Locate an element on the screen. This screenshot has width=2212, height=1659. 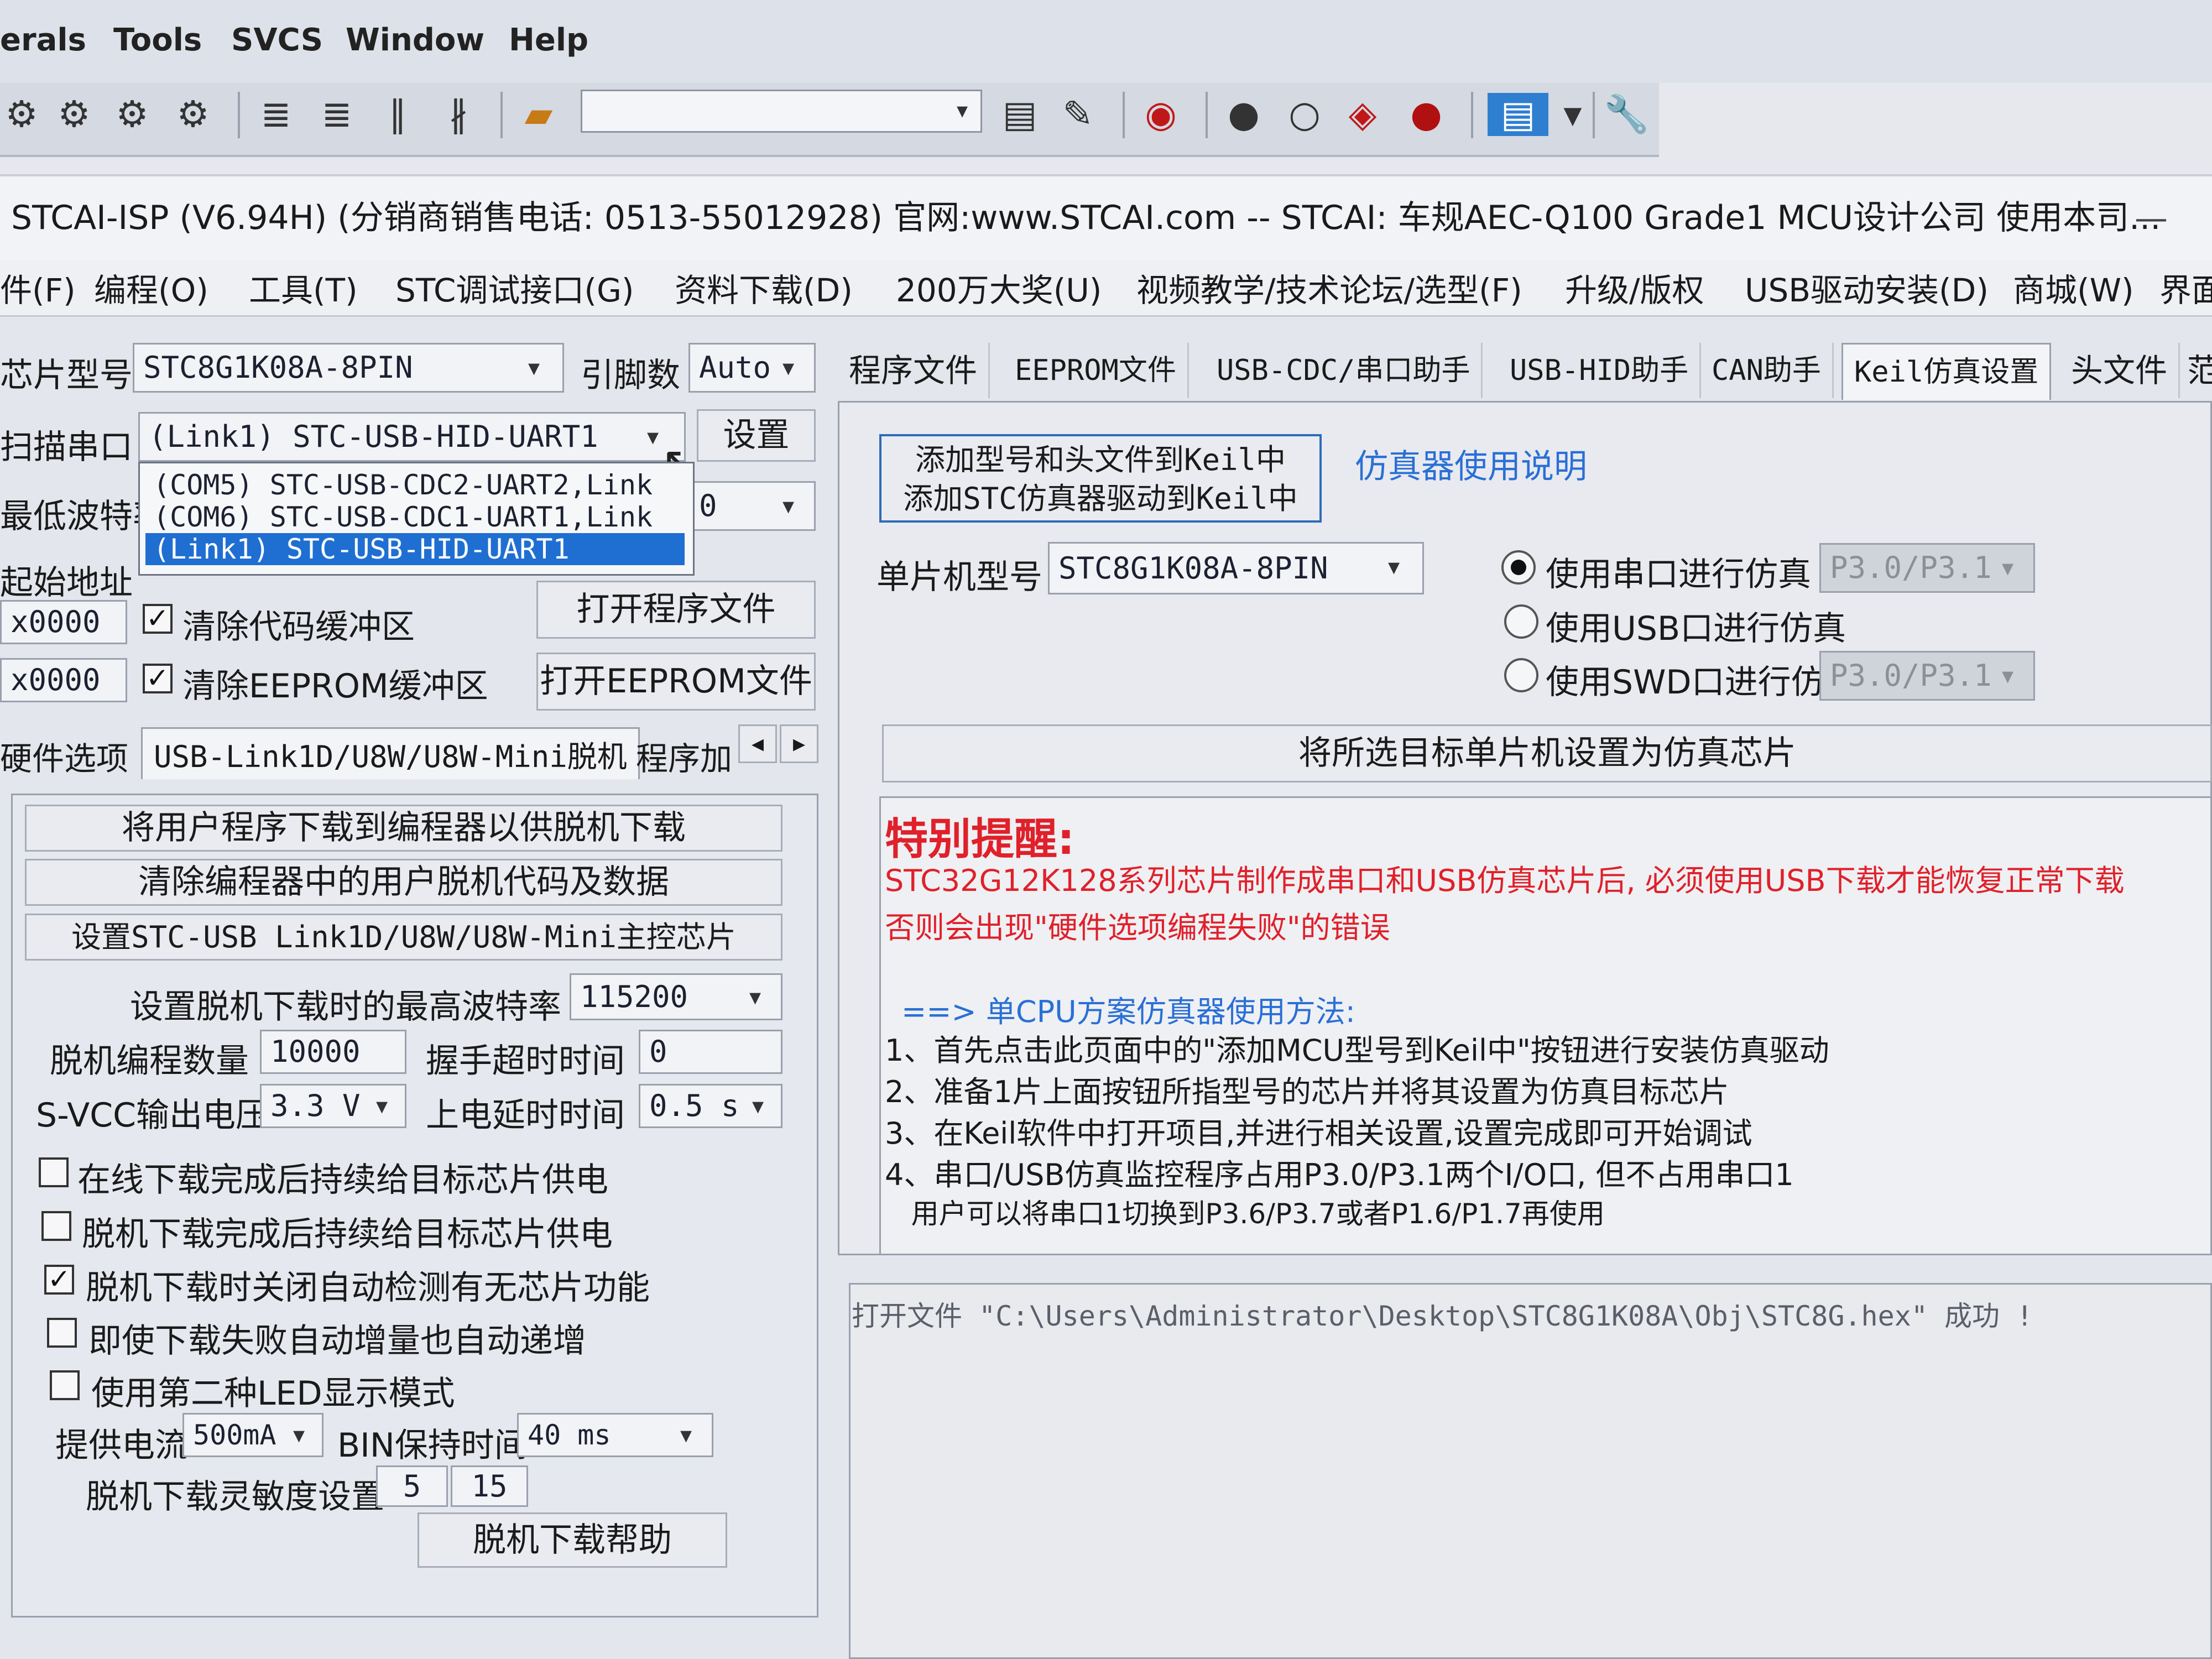
build-icon: ⚙ is located at coordinates (22, 115).